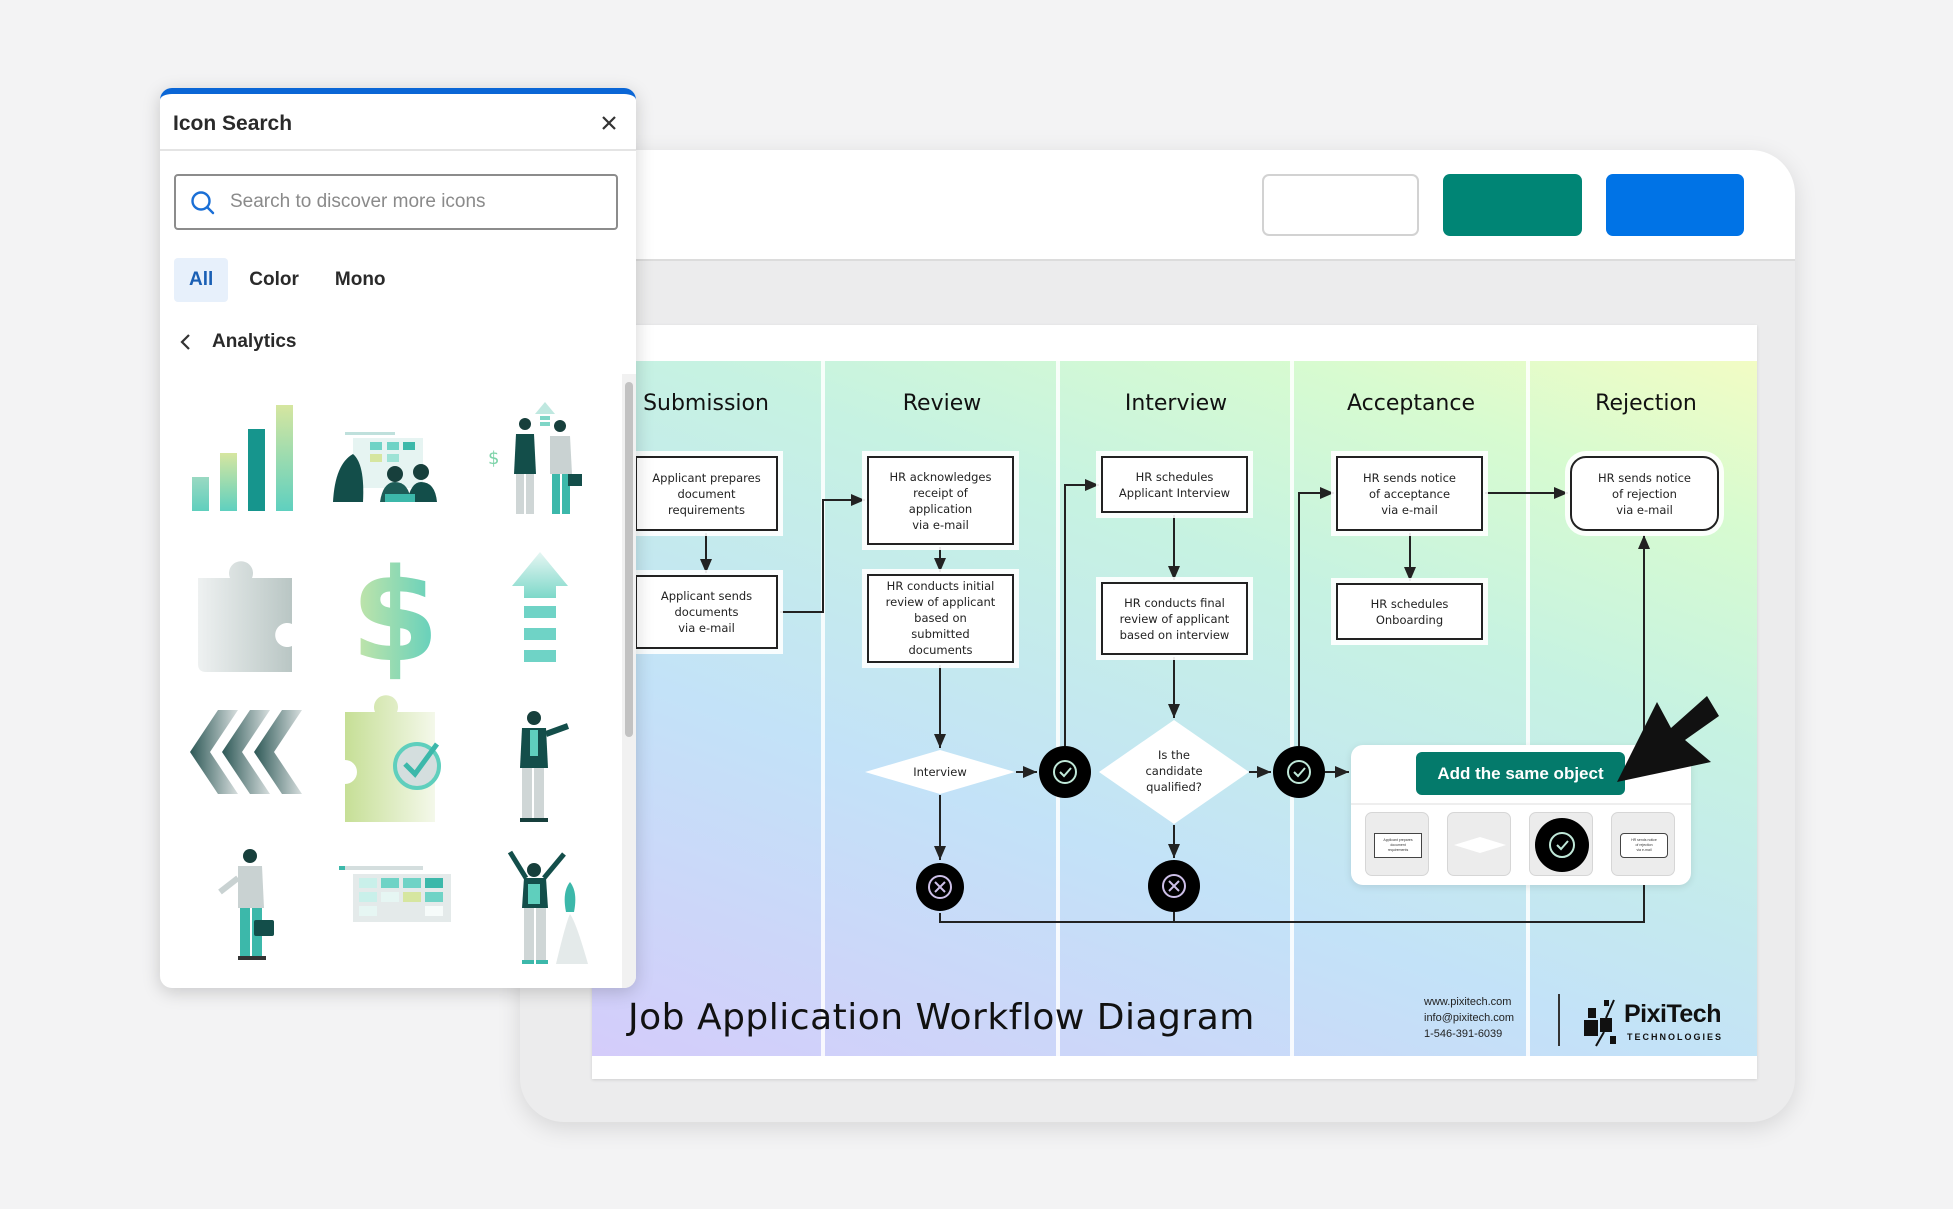 The height and width of the screenshot is (1209, 1953). What do you see at coordinates (1600, 1023) in the screenshot?
I see `logo-mark-icon` at bounding box center [1600, 1023].